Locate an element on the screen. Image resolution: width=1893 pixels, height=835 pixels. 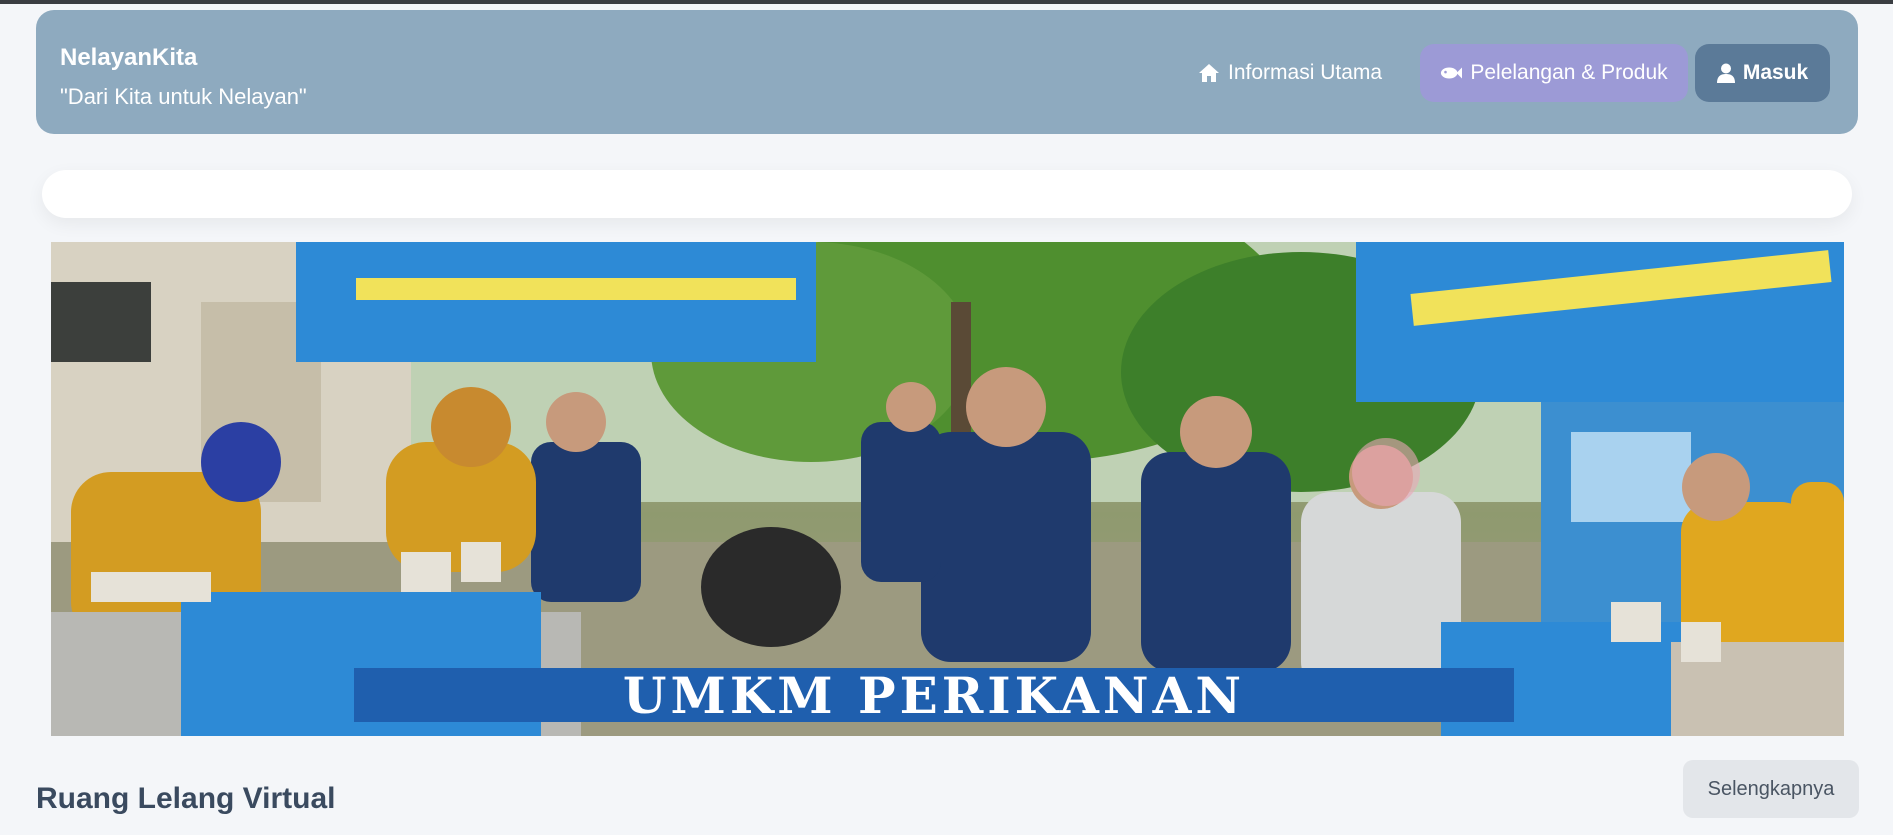
nav-informasi-utama: Informasi Utama is located at coordinates (1290, 73).